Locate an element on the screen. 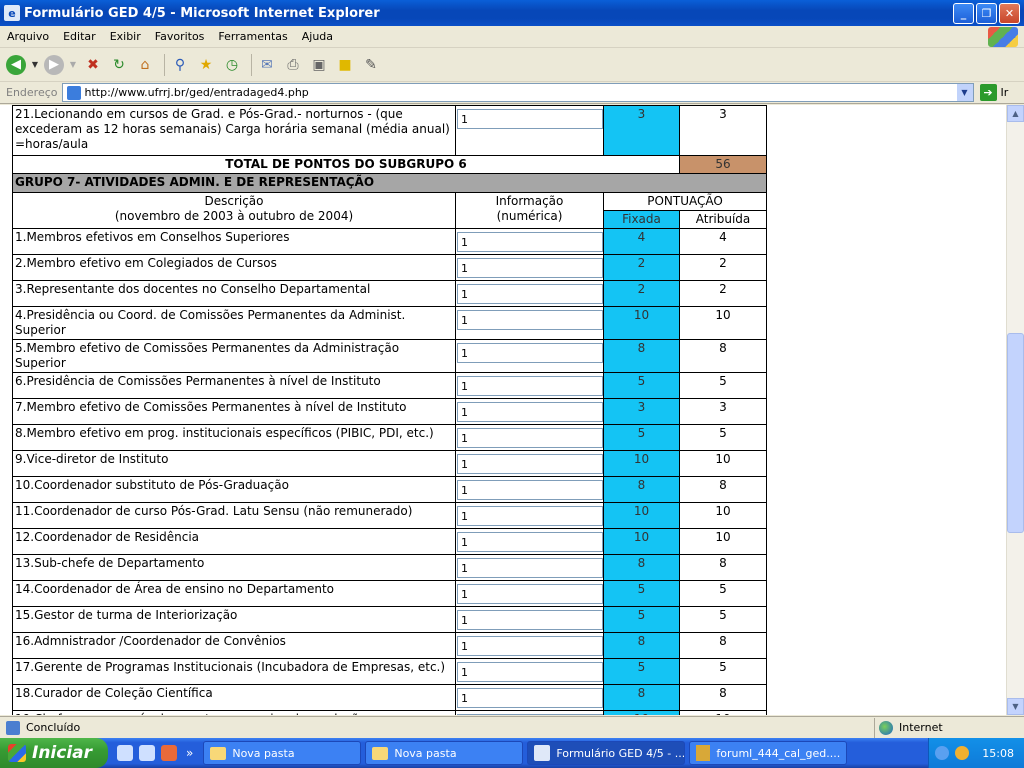 The width and height of the screenshot is (1024, 768). menu-ajuda: Ajuda is located at coordinates (317, 36).